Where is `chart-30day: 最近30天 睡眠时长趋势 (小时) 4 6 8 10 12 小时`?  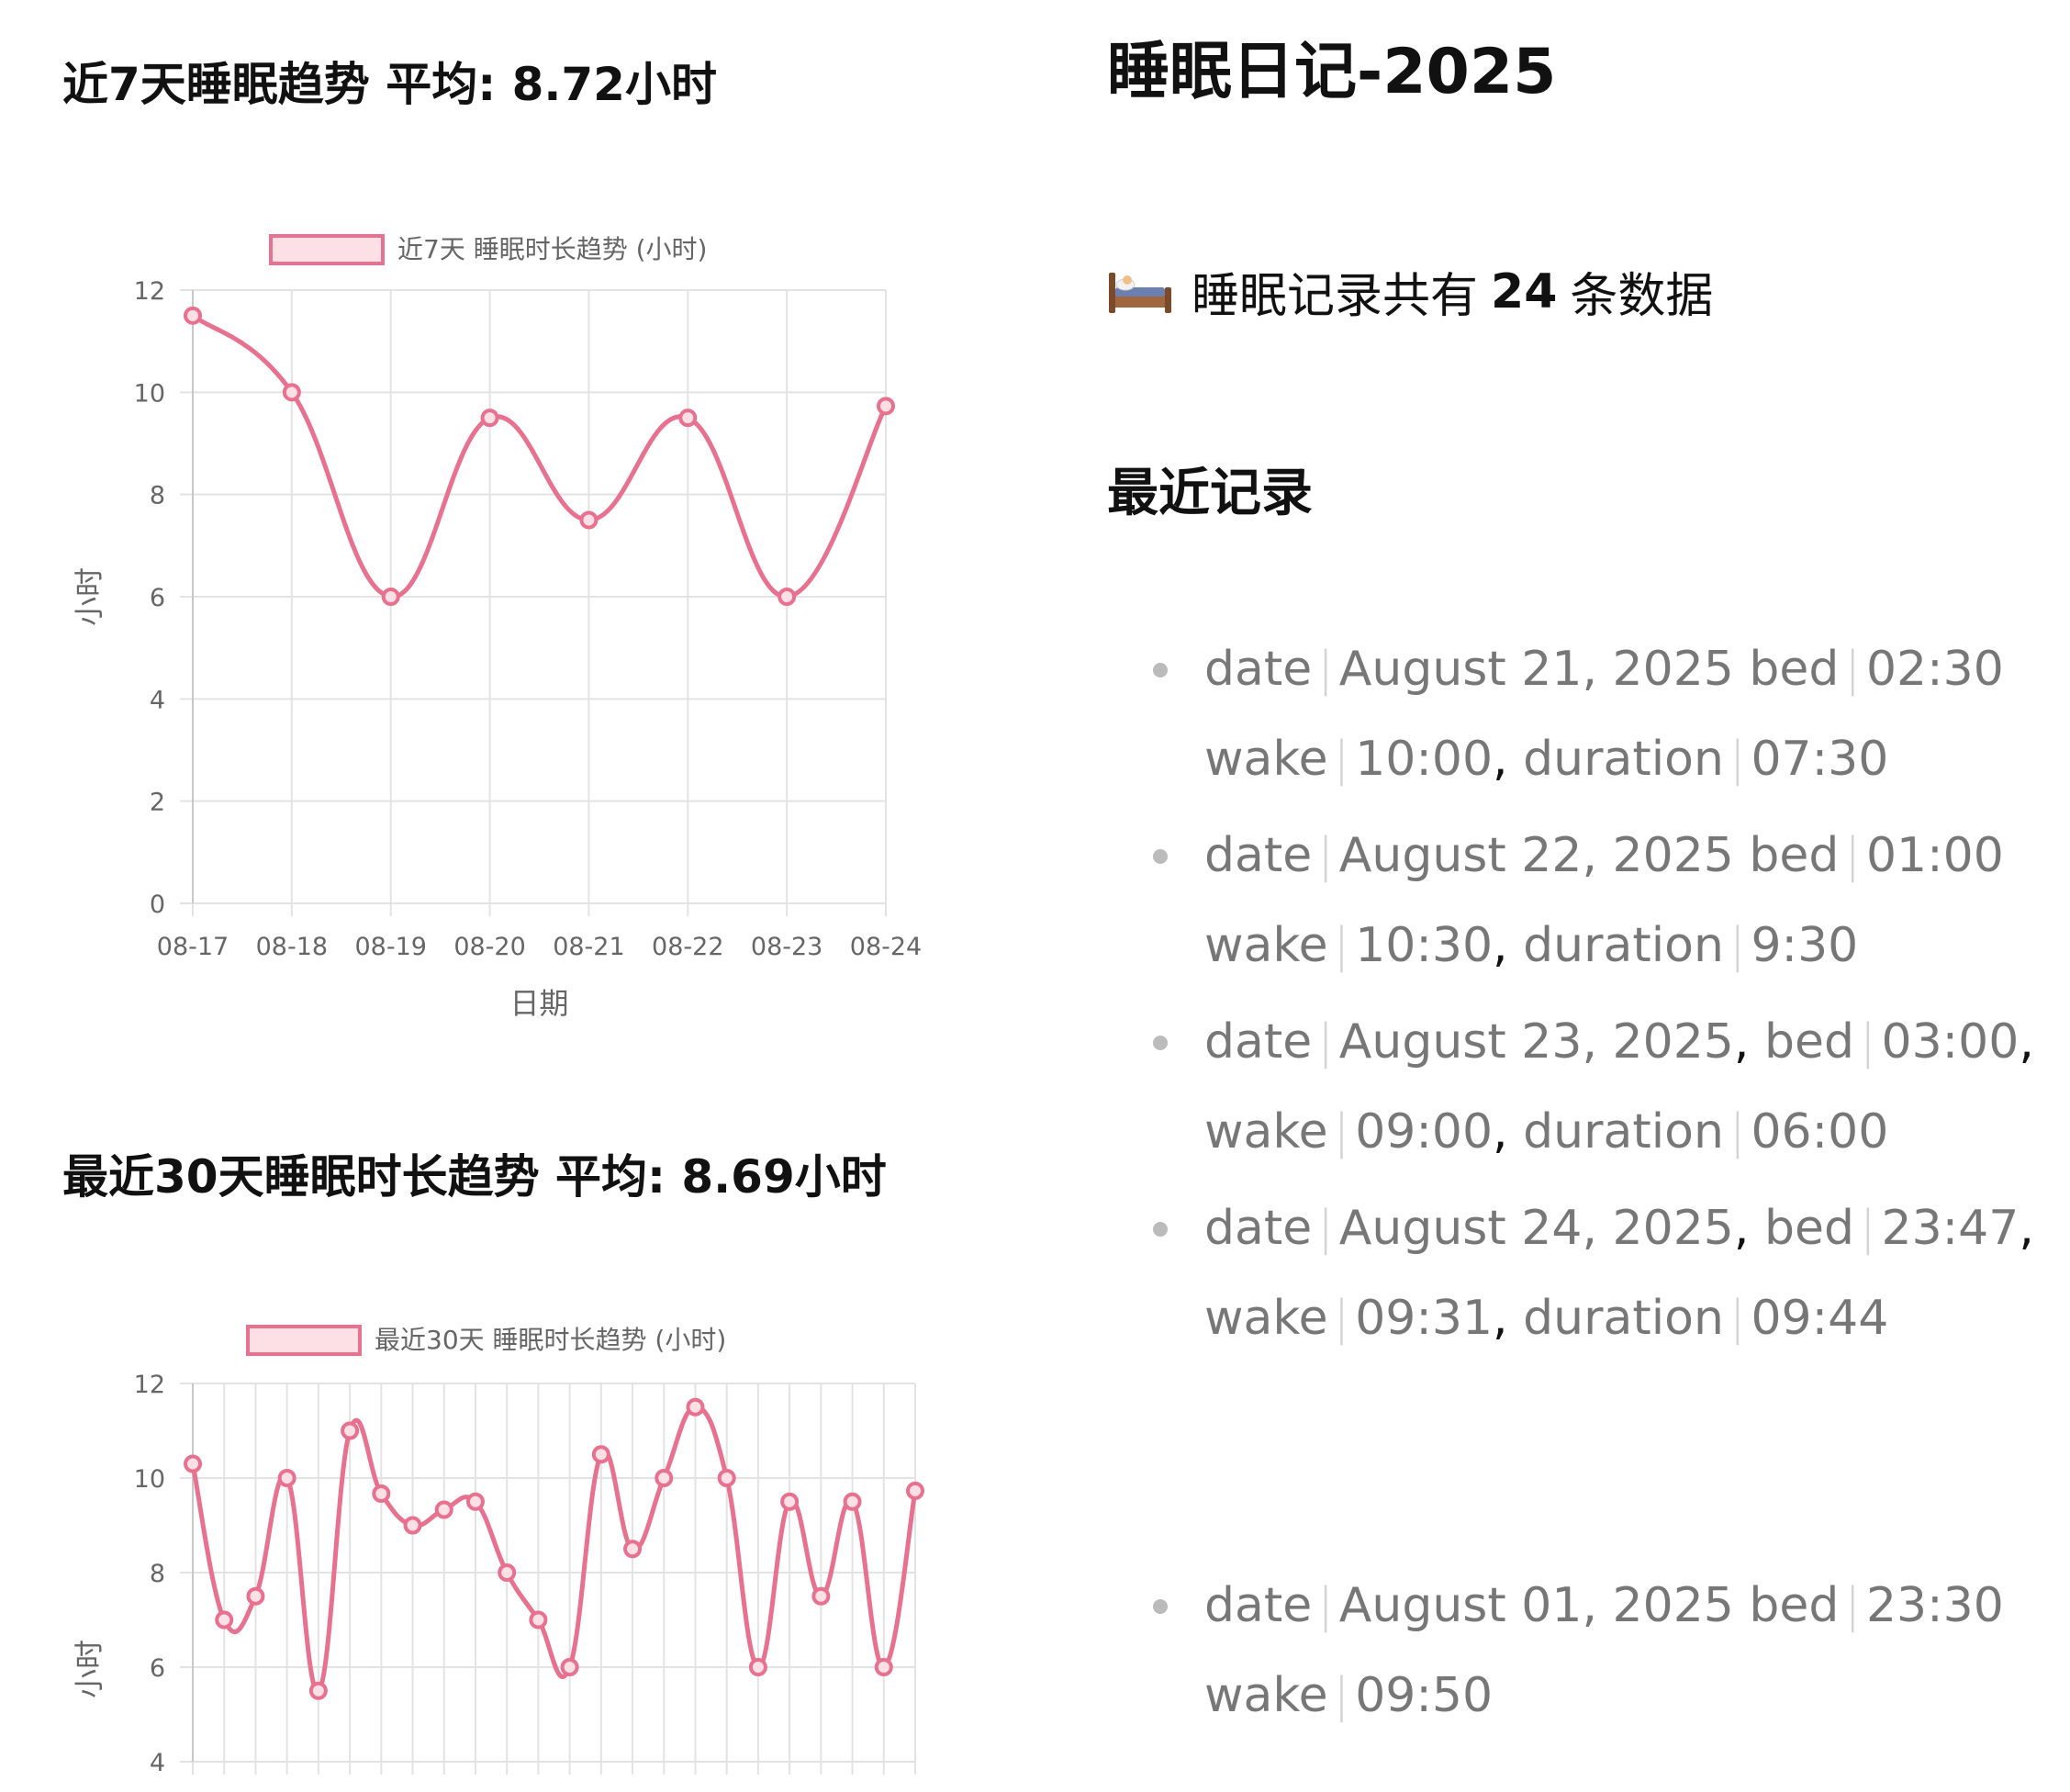
chart-30day: 最近30天 睡眠时长趋势 (小时) 4 6 8 10 12 小时 is located at coordinates (505, 1547).